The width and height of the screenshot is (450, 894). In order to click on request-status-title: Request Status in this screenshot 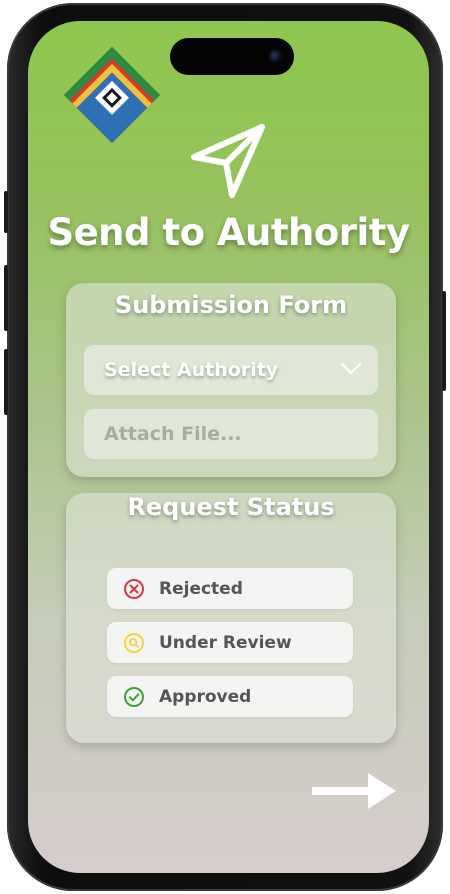, I will do `click(231, 507)`.